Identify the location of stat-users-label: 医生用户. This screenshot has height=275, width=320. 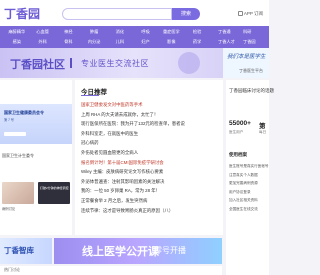
(236, 132).